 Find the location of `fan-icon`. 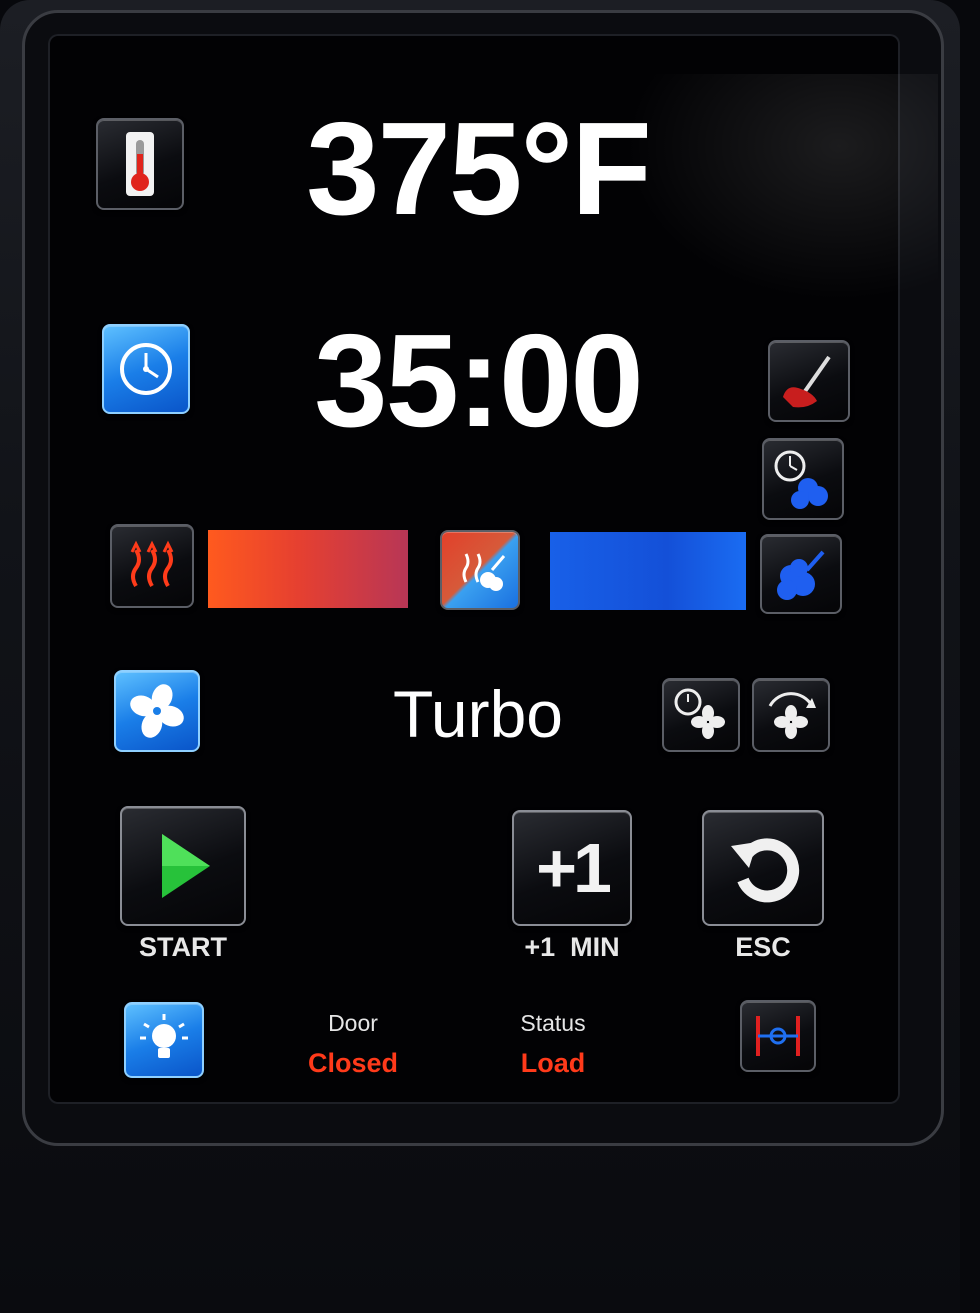

fan-icon is located at coordinates (157, 711).